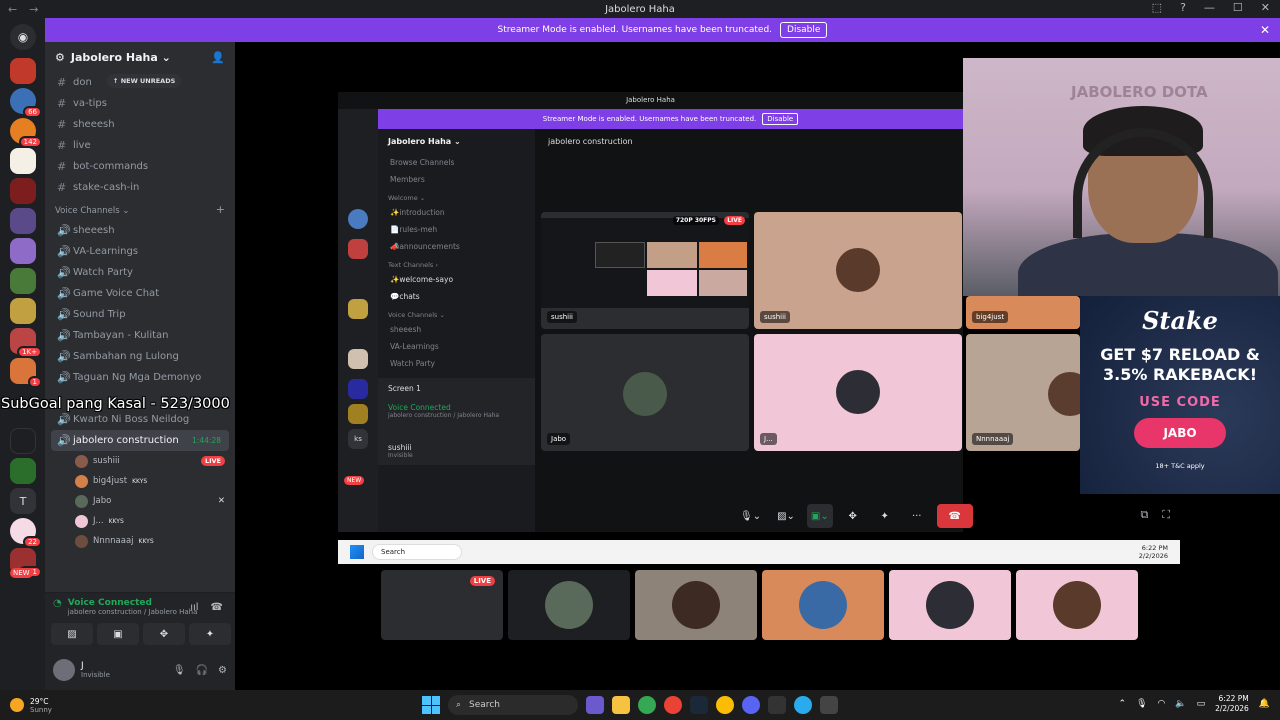 The height and width of the screenshot is (720, 1280). What do you see at coordinates (26, 103) in the screenshot?
I see `server-icon: 66` at bounding box center [26, 103].